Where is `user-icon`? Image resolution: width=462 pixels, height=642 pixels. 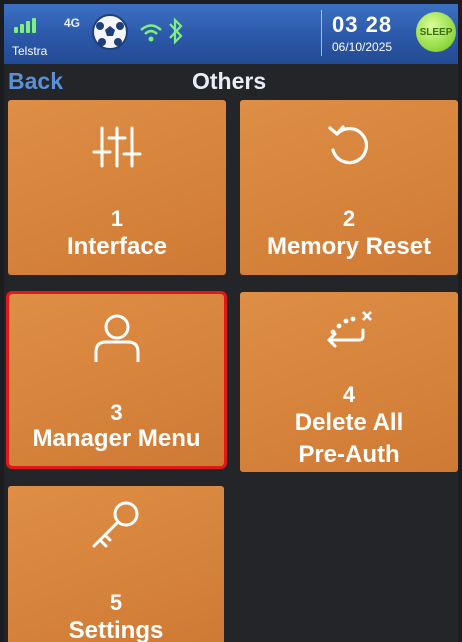
user-icon is located at coordinates (116, 338).